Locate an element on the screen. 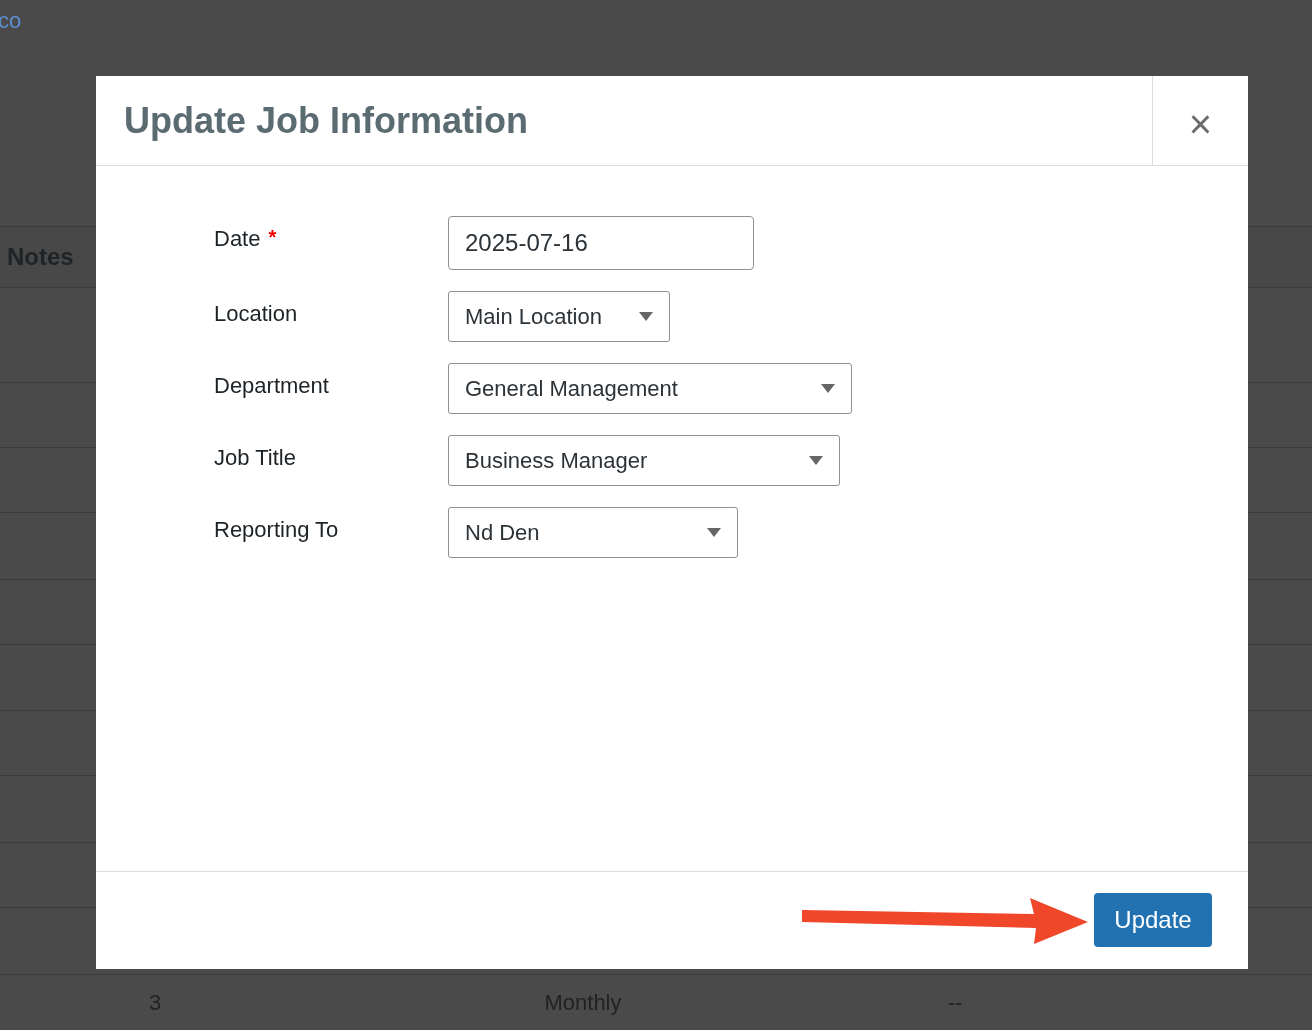 The width and height of the screenshot is (1312, 1030). dialog-title: Update Job Information is located at coordinates (326, 120).